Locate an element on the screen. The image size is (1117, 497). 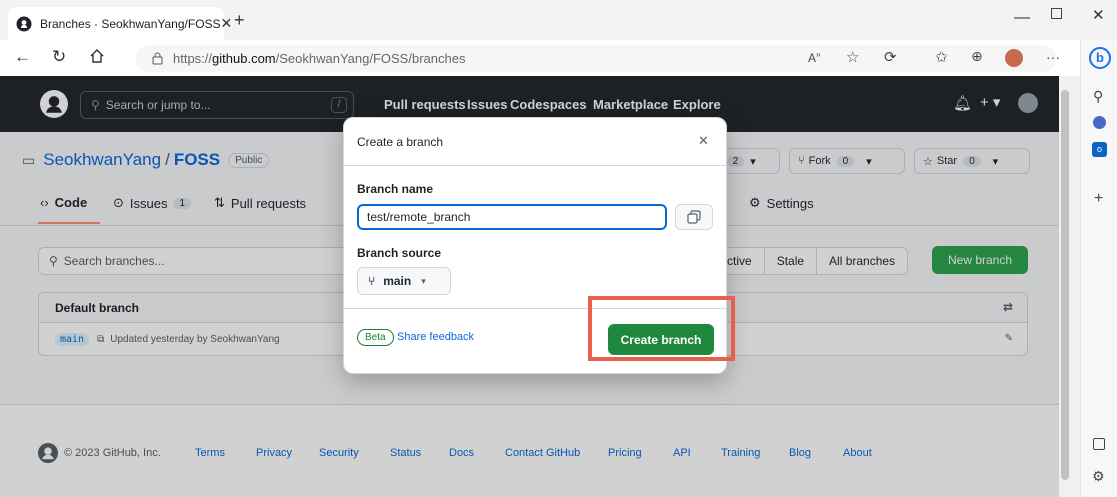
new-tab-icon: + is located at coordinates (239, 20).